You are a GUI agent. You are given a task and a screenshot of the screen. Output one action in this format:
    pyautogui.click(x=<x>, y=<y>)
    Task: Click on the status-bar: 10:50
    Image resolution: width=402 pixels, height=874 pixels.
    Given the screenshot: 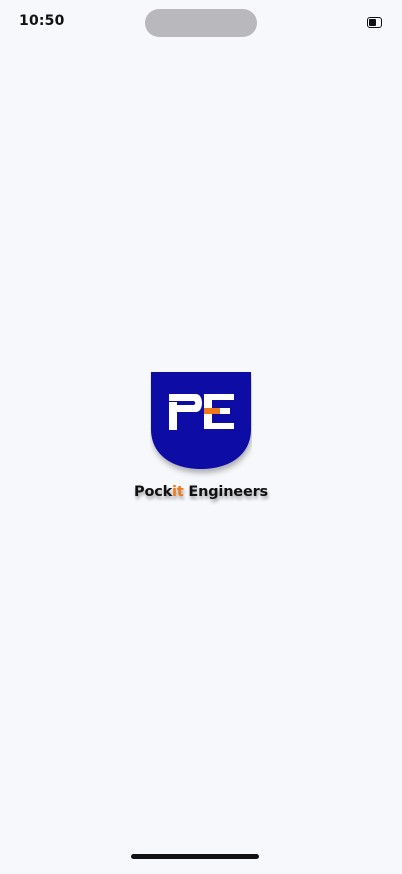 What is the action you would take?
    pyautogui.click(x=201, y=22)
    